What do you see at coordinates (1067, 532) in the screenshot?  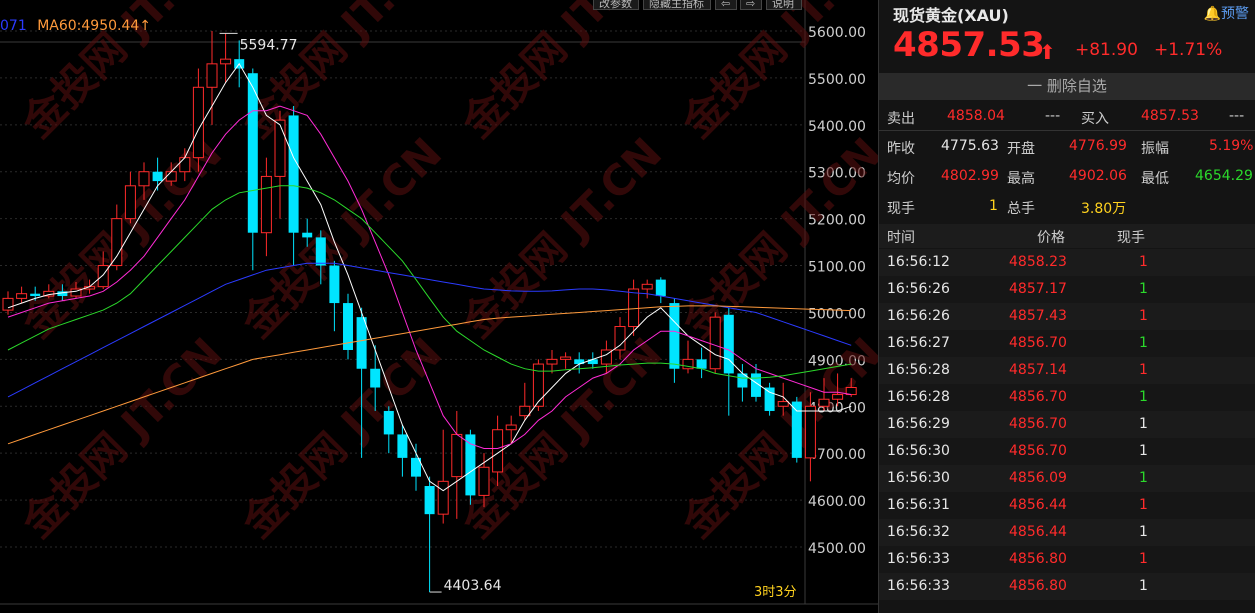 I see `tick-row: 16:56:32 4856.44 1` at bounding box center [1067, 532].